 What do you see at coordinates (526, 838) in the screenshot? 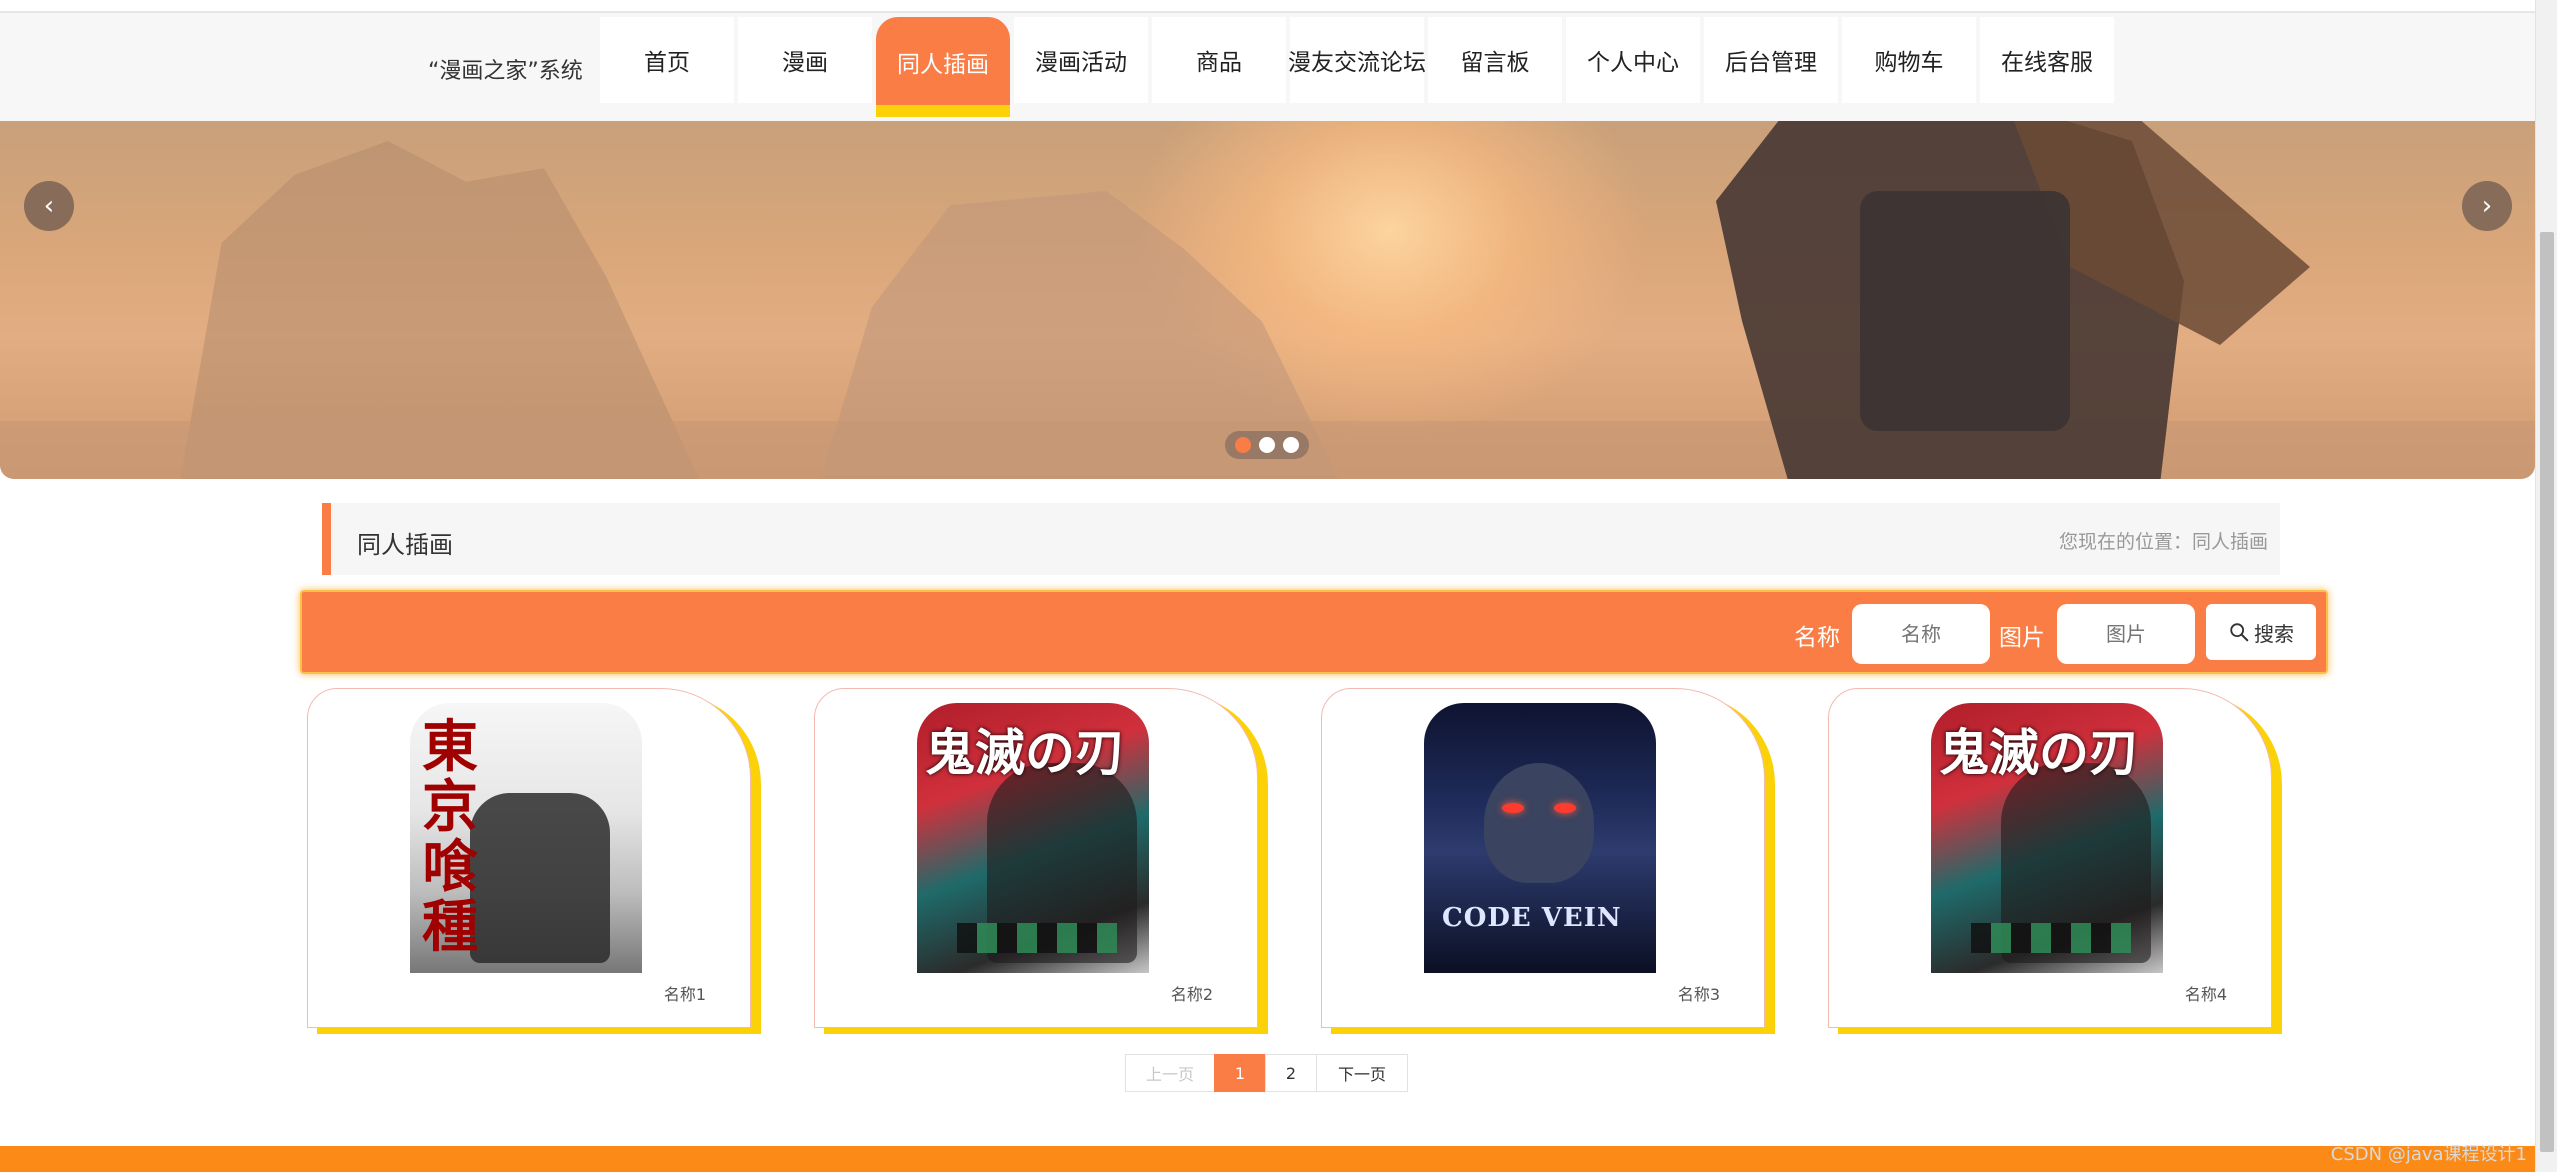
I see `card-image: 東京喰種` at bounding box center [526, 838].